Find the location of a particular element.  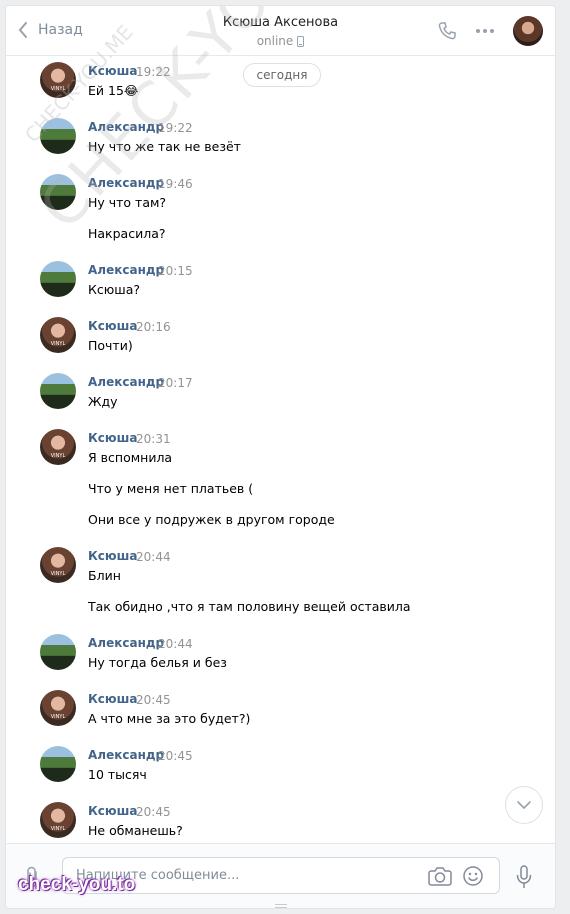

message-text: Не обманешь? is located at coordinates (135, 830).